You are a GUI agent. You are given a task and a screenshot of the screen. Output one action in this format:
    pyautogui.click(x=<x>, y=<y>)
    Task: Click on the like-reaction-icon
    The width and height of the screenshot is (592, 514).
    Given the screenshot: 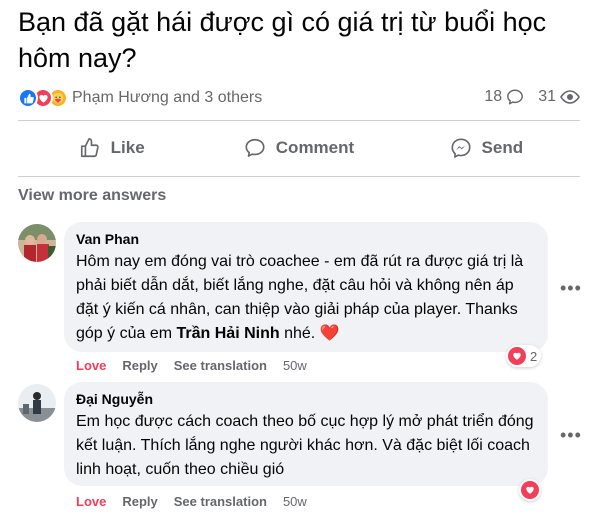 What is the action you would take?
    pyautogui.click(x=28, y=98)
    